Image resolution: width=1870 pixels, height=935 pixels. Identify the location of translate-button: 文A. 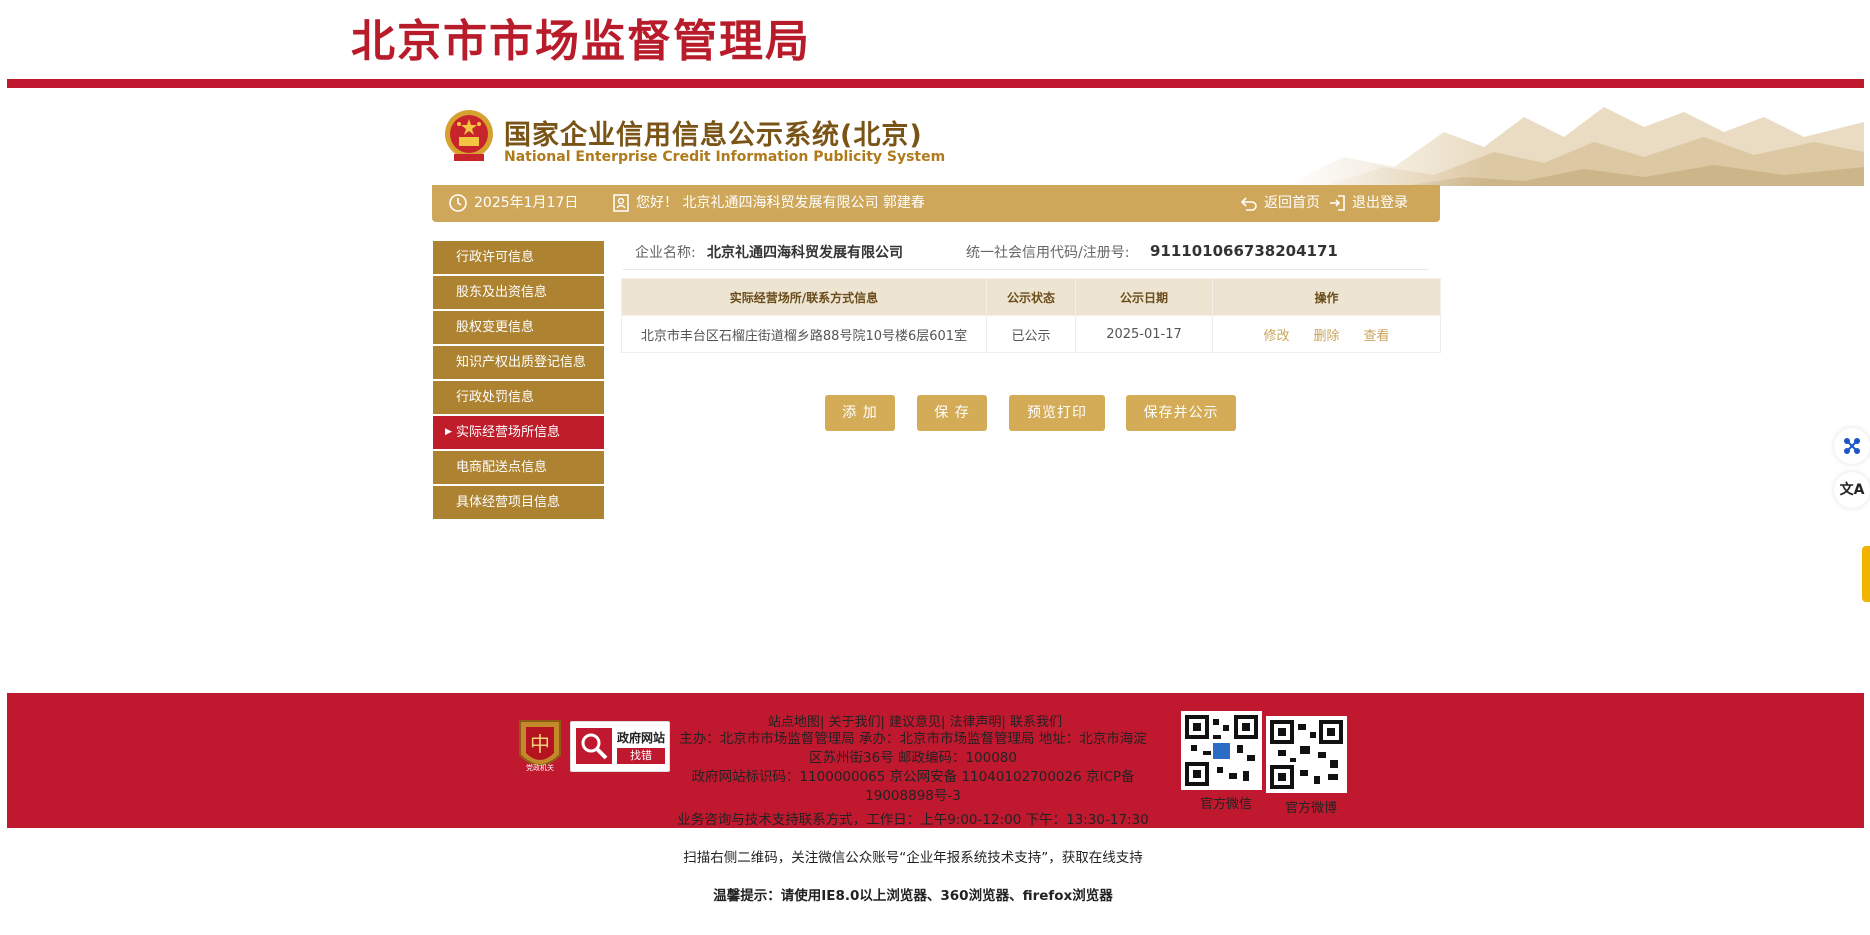
(1852, 490).